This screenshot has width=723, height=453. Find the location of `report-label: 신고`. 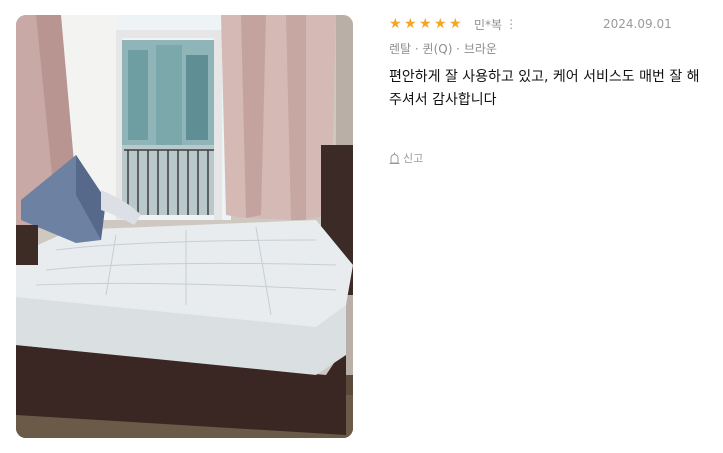

report-label: 신고 is located at coordinates (413, 158).